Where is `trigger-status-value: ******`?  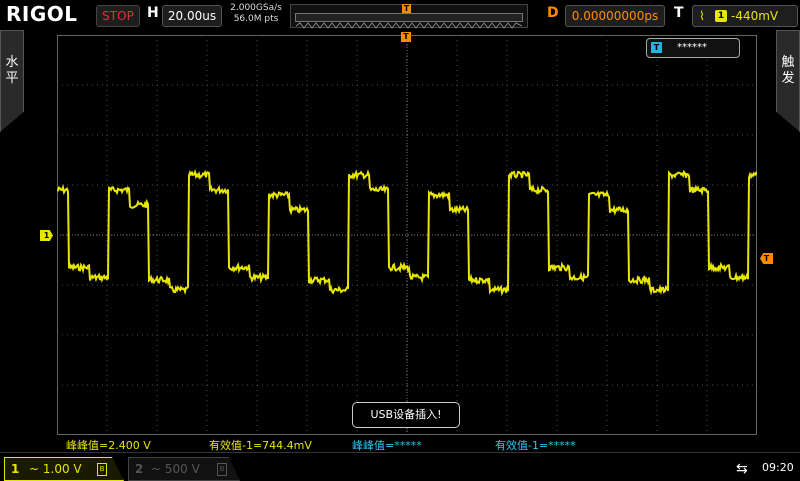
trigger-status-value: ****** is located at coordinates (692, 47).